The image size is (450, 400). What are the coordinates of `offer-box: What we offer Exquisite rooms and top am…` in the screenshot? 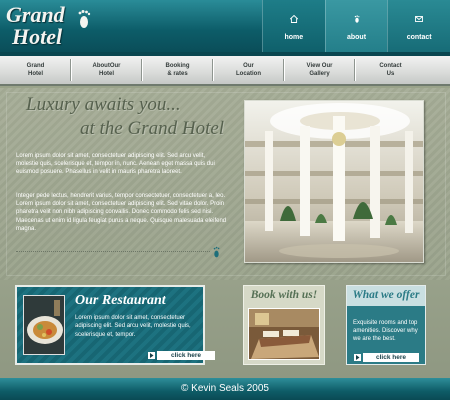 It's located at (386, 325).